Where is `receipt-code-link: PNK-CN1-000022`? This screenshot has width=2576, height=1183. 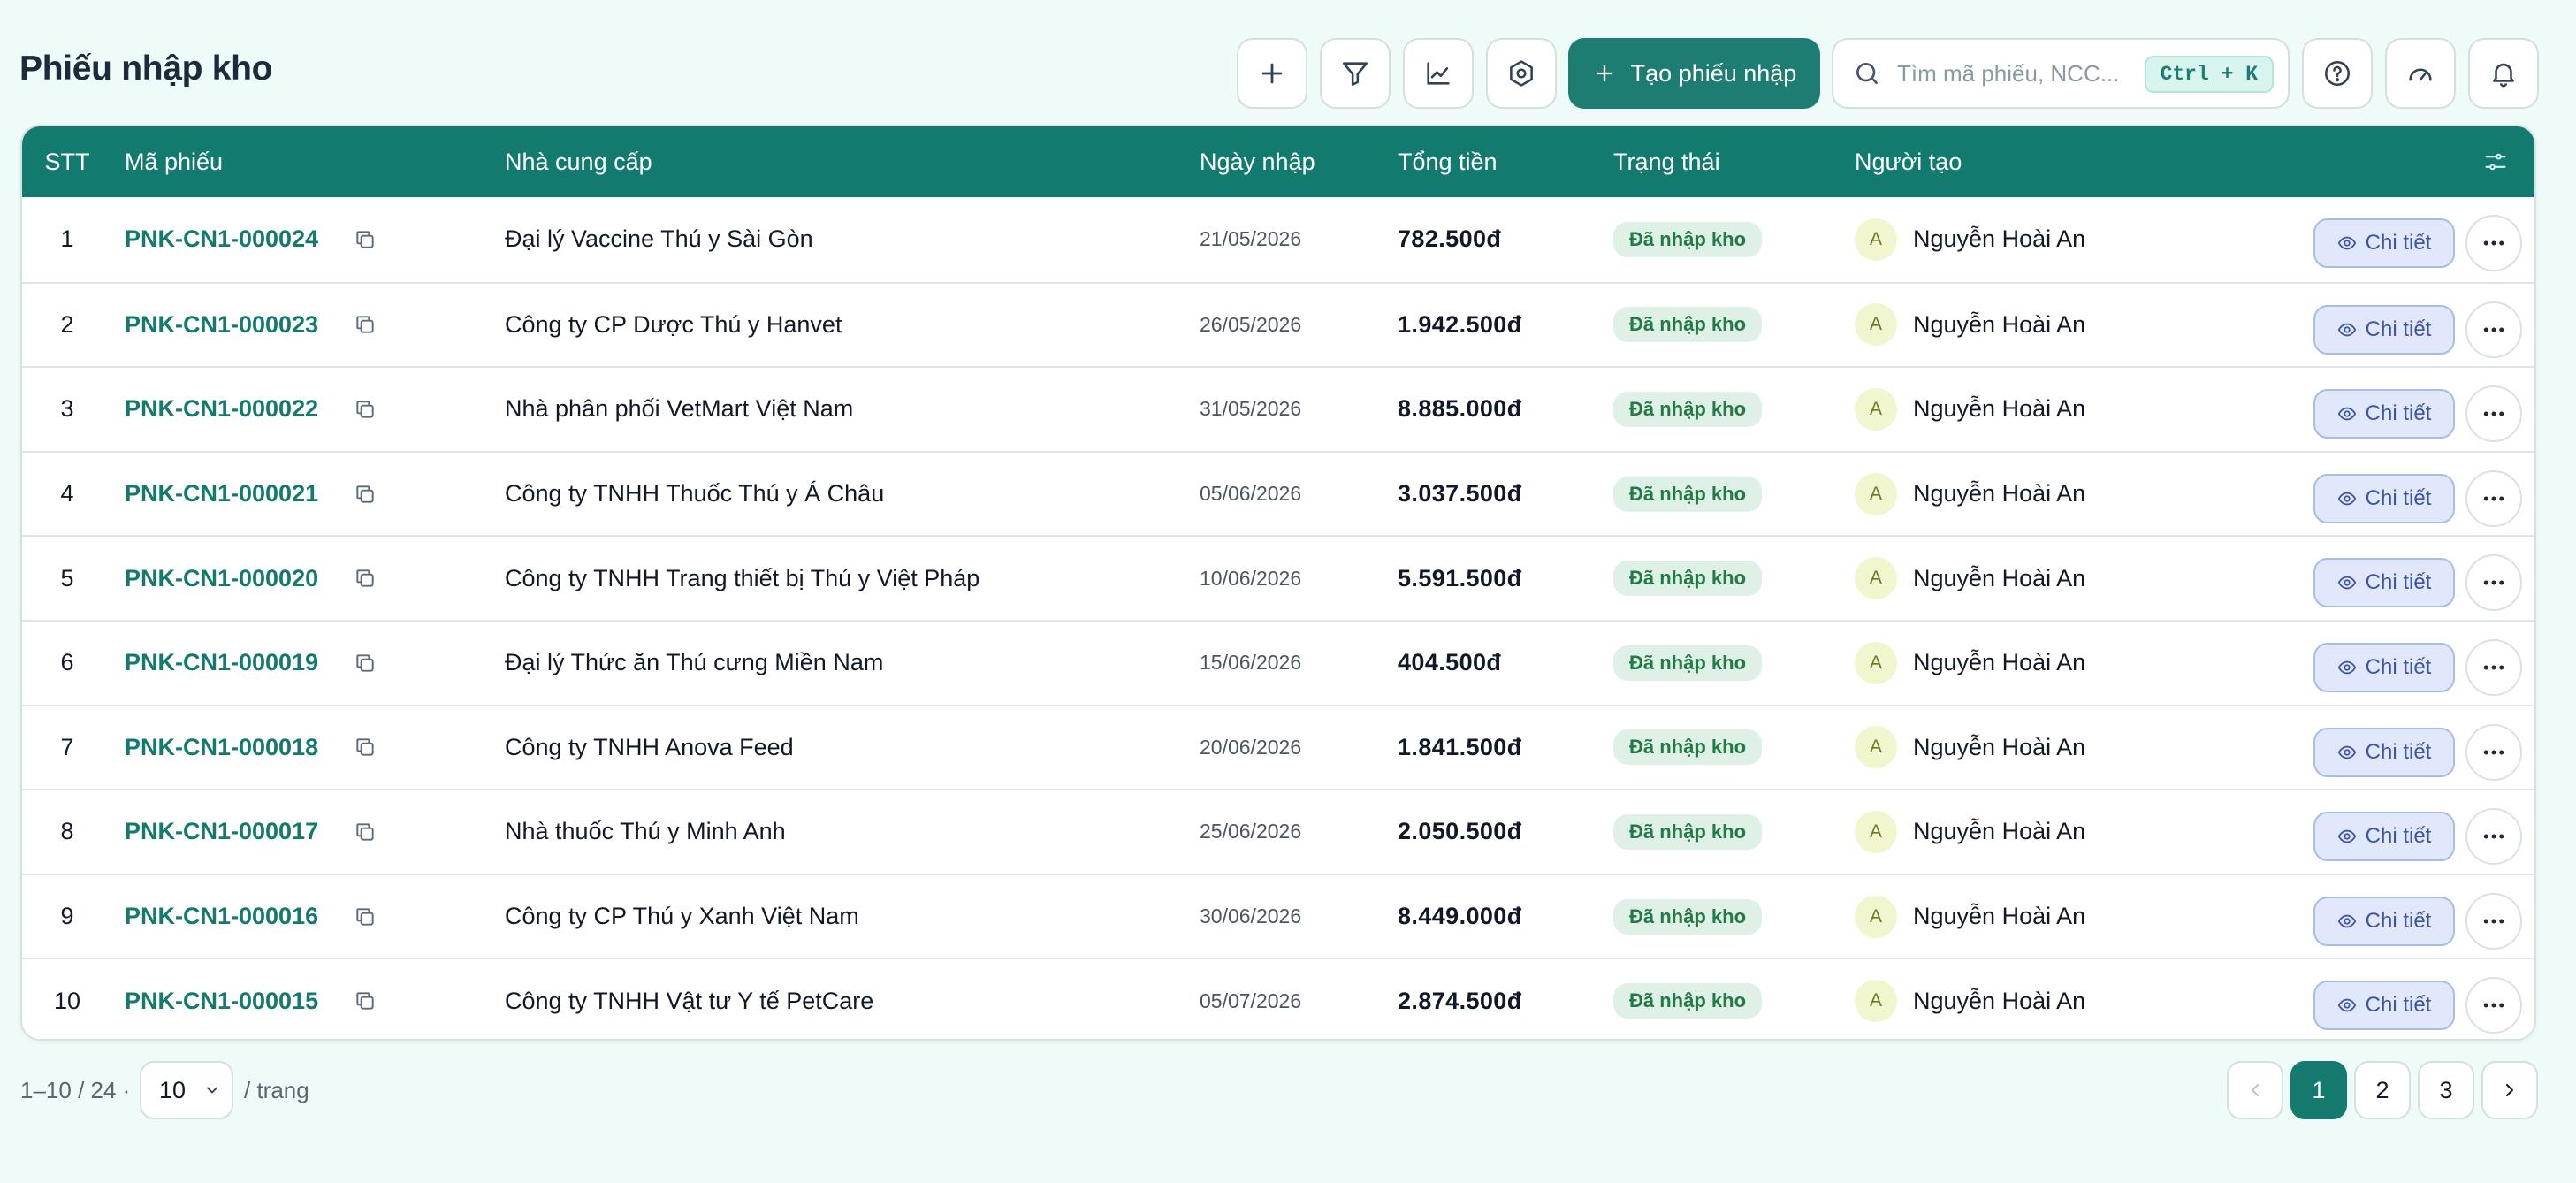
receipt-code-link: PNK-CN1-000022 is located at coordinates (221, 409).